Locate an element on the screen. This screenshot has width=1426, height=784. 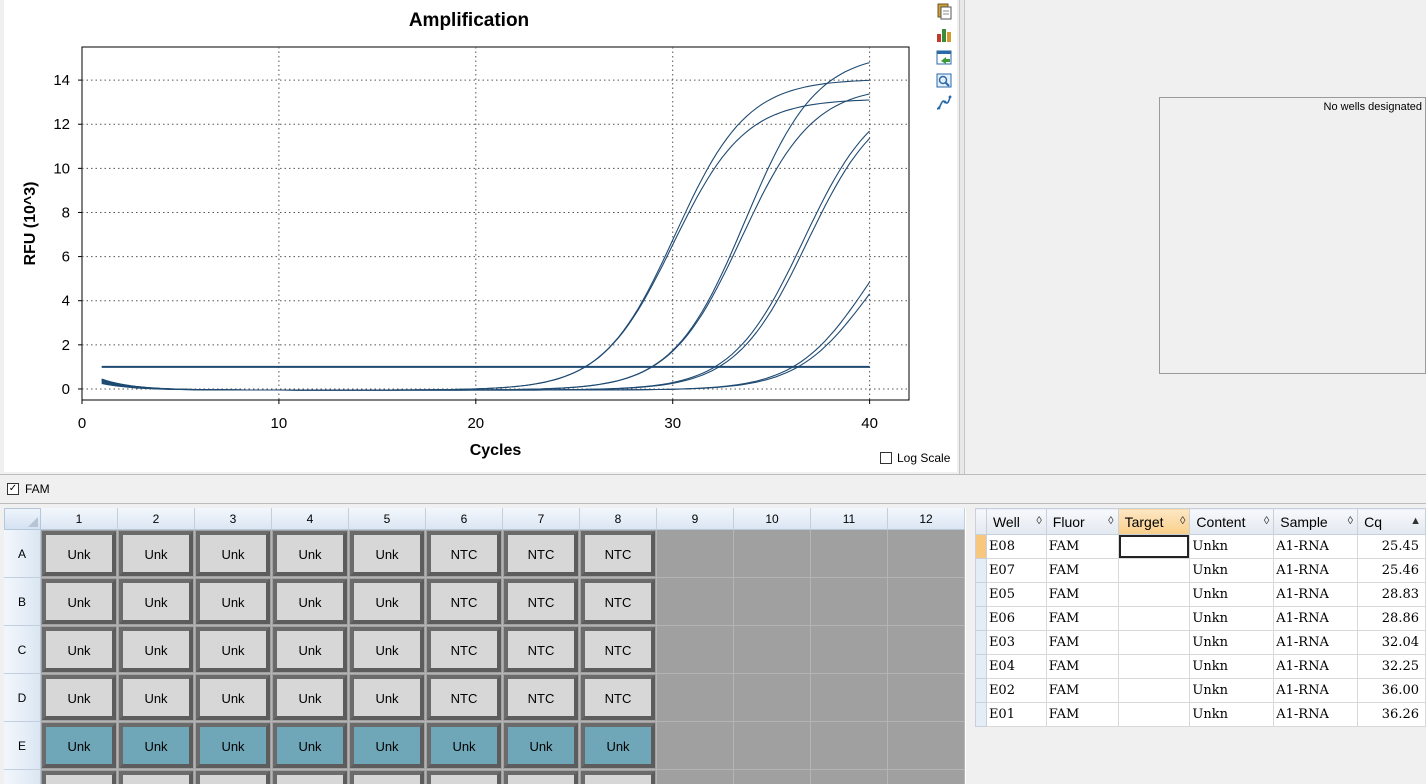
row-selector-header is located at coordinates (981, 521).